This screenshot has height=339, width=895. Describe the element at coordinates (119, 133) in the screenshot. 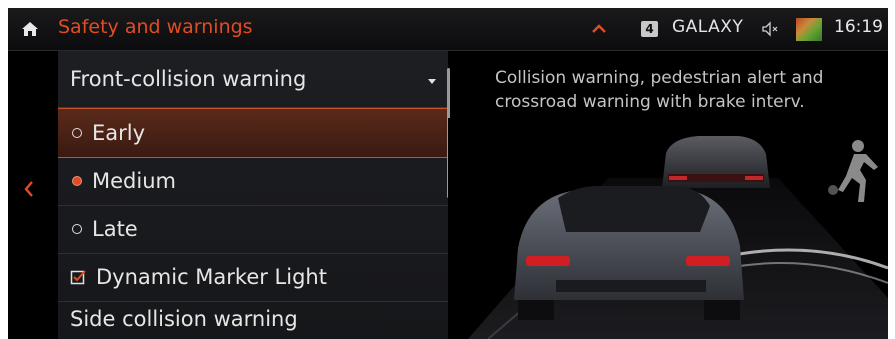

I see `option-label: Early` at that location.